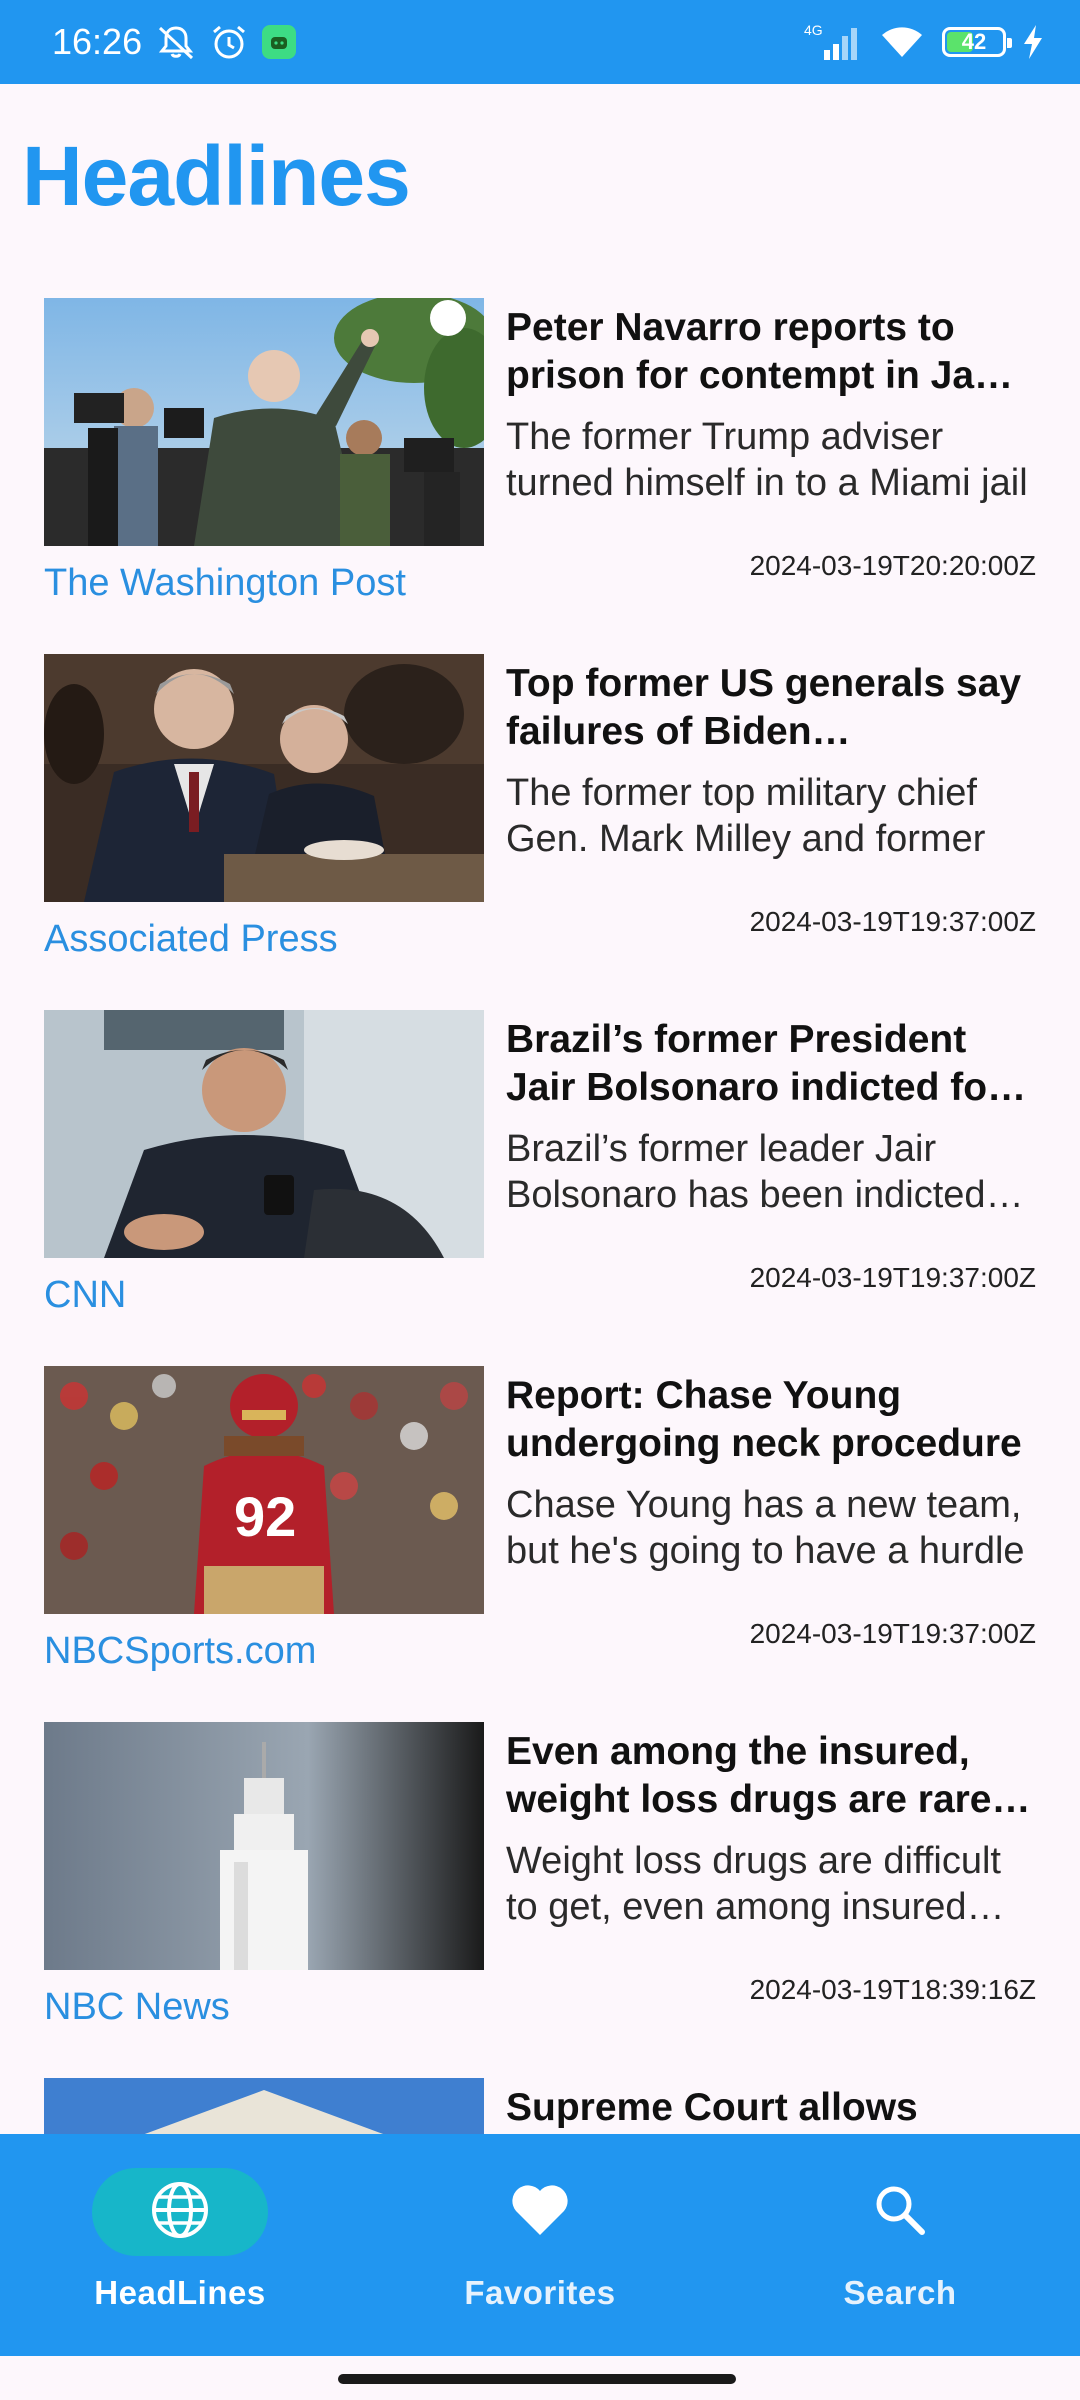 This screenshot has width=1080, height=2400. I want to click on gesture-handle, so click(537, 2379).